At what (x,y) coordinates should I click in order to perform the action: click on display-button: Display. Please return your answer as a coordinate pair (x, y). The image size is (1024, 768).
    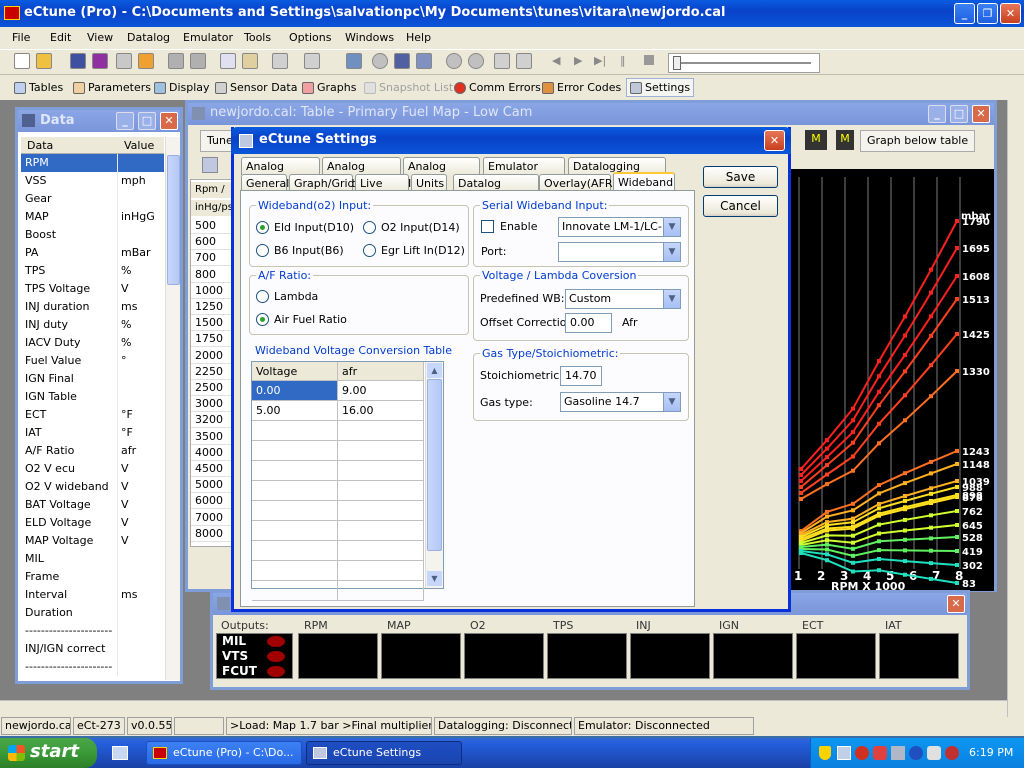
    Looking at the image, I should click on (182, 87).